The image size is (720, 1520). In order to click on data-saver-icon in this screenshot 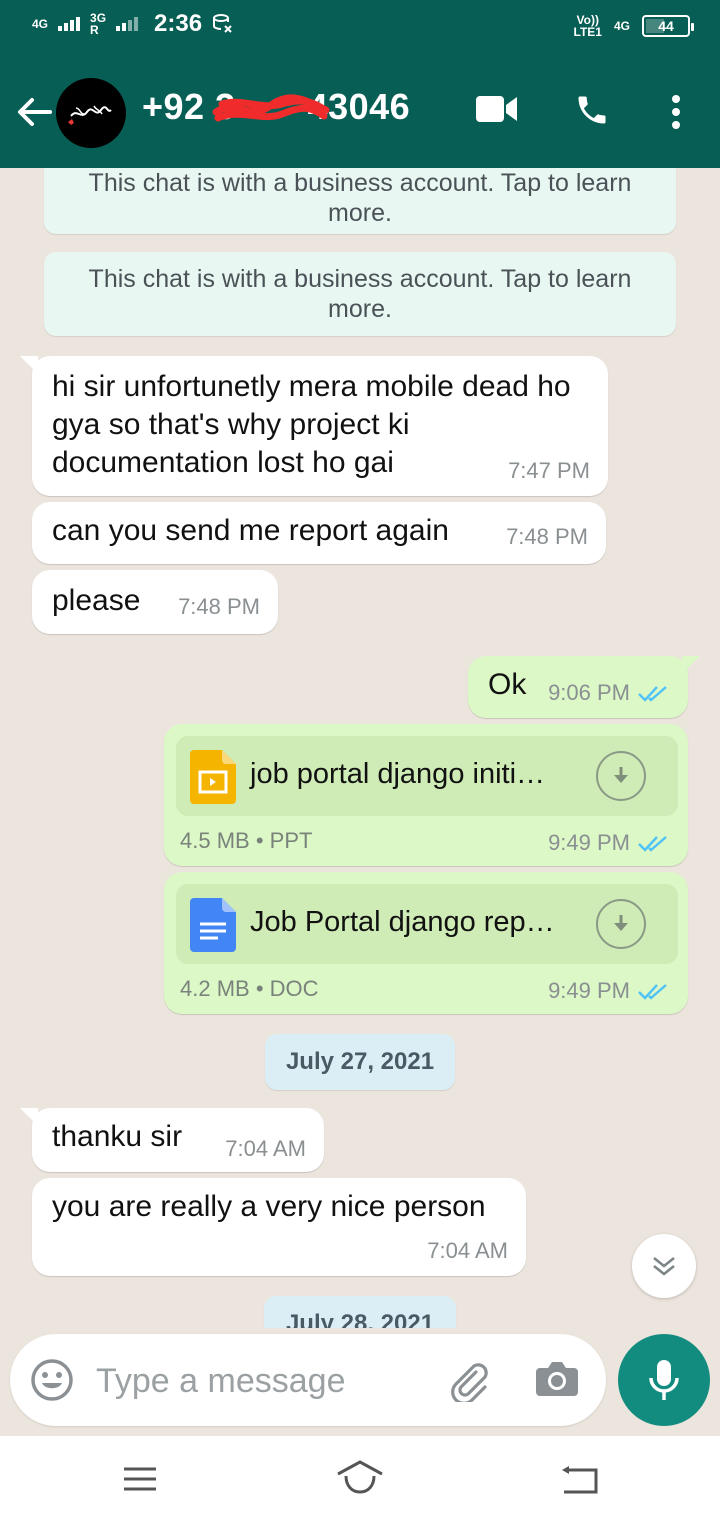, I will do `click(222, 23)`.